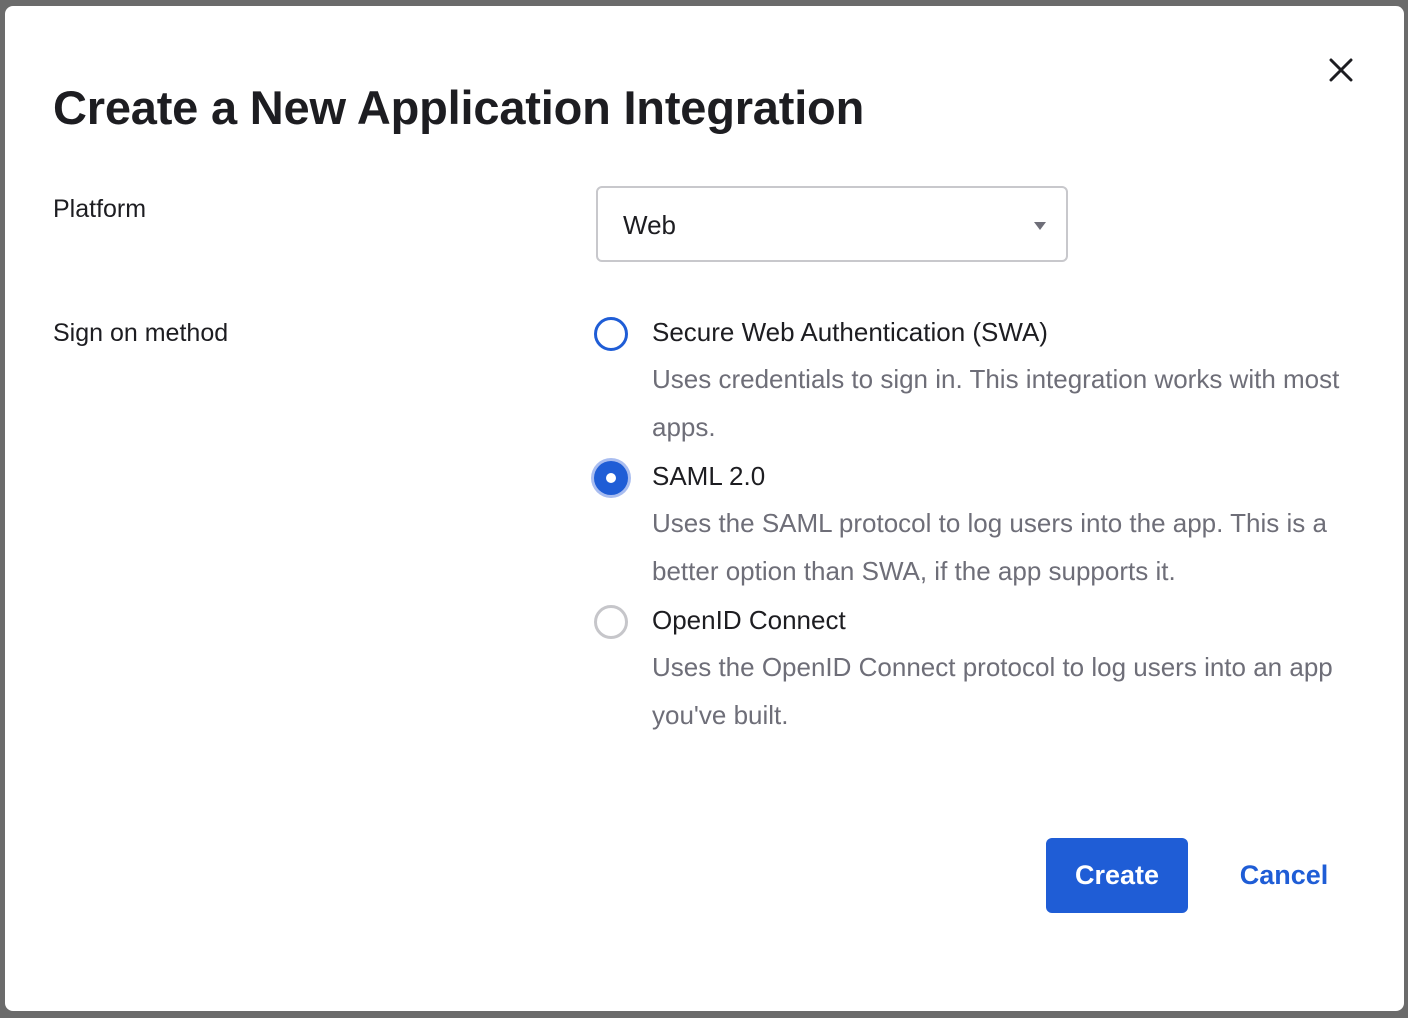 This screenshot has height=1018, width=1408. I want to click on cancel-button: Cancel, so click(1284, 875).